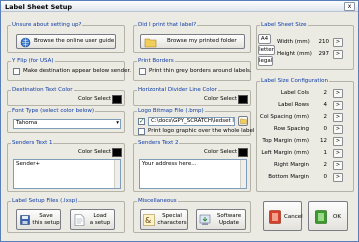  Describe the element at coordinates (328, 216) in the screenshot. I see `ok-button: OK` at that location.